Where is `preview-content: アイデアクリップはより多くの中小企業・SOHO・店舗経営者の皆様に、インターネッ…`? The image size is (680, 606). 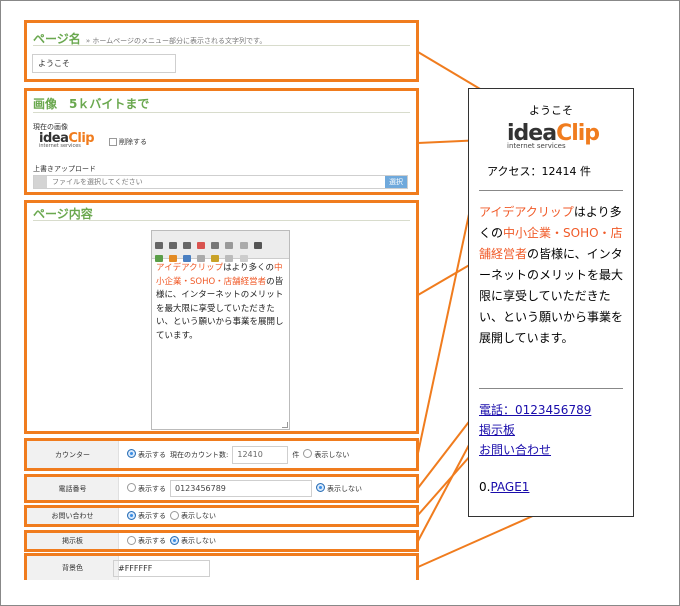
preview-content: アイデアクリップはより多くの中小企業・SOHO・店舗経営者の皆様に、インターネッ… is located at coordinates (553, 275).